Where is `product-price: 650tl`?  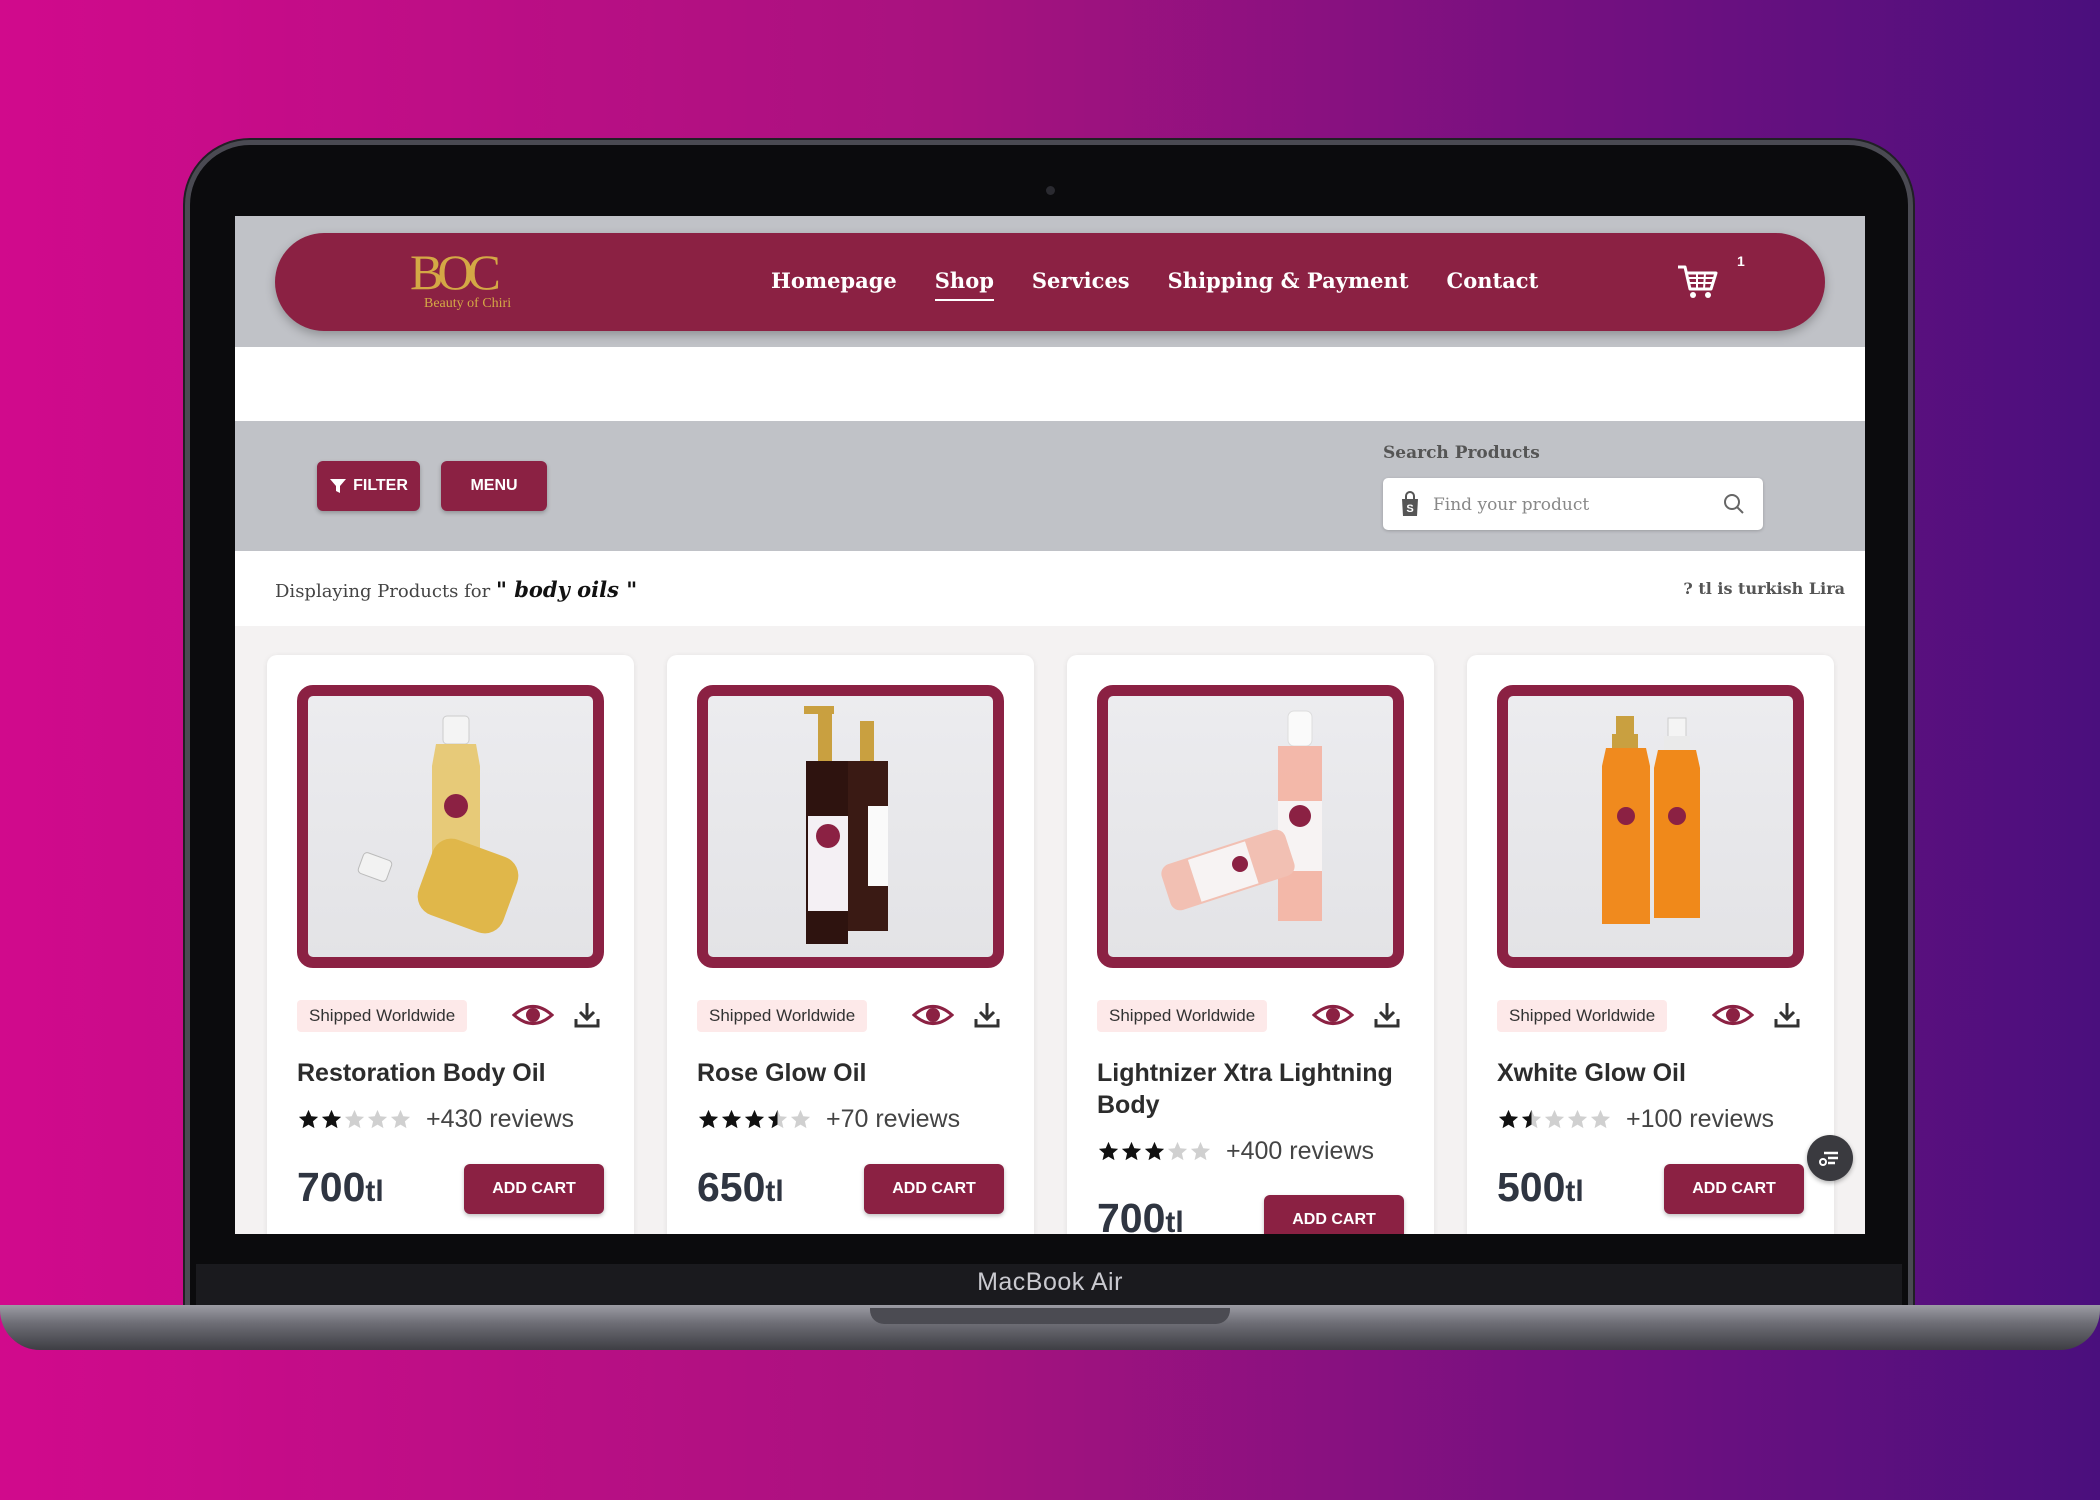
product-price: 650tl is located at coordinates (740, 1187).